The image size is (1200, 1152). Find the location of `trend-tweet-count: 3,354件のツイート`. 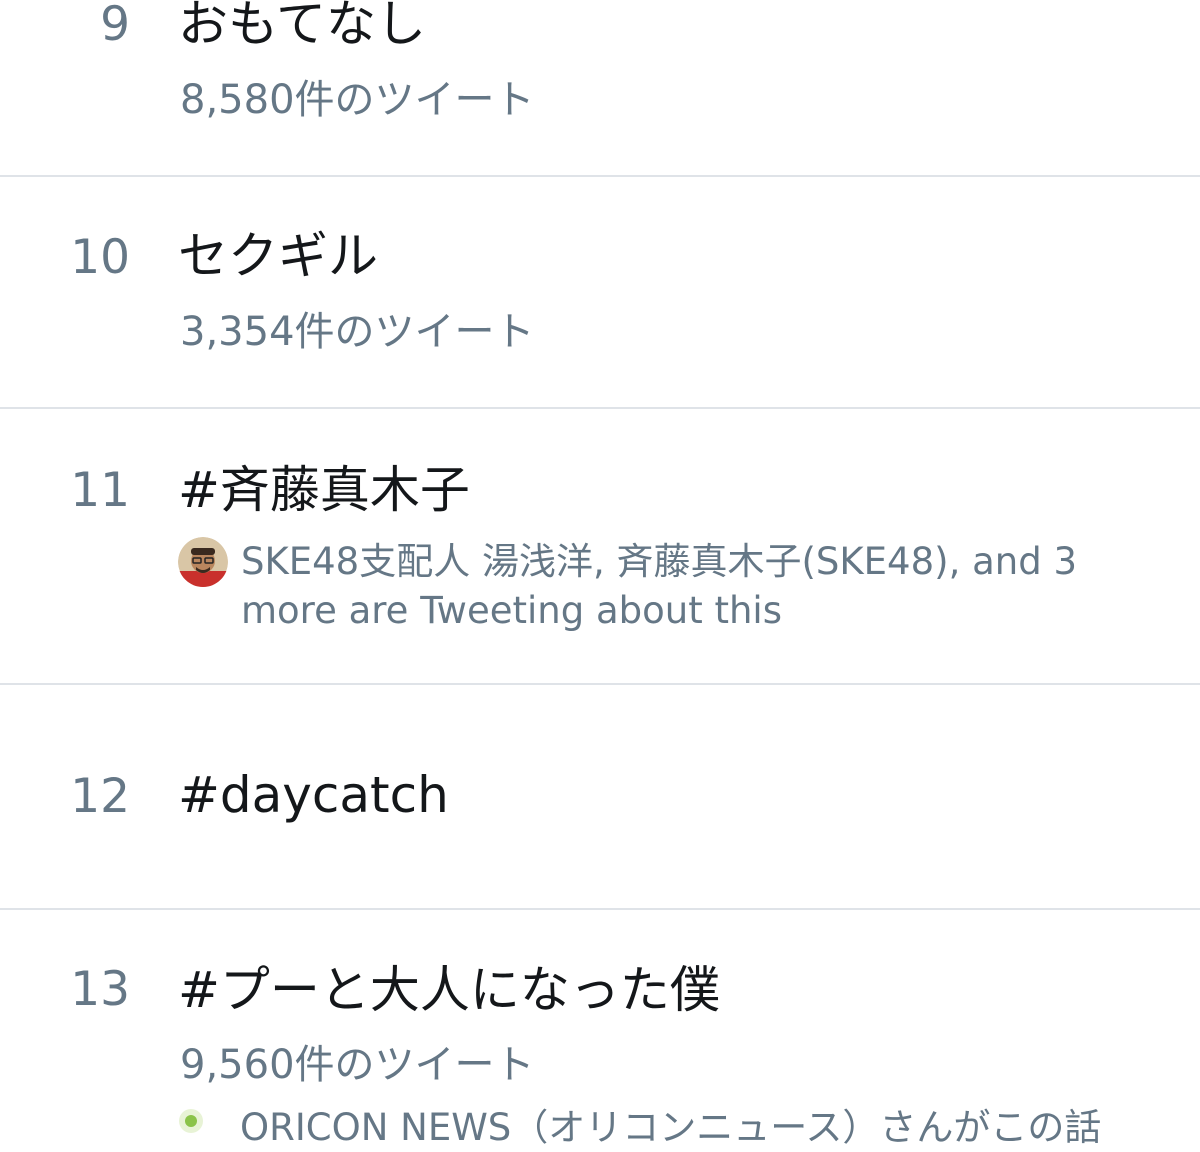

trend-tweet-count: 3,354件のツイート is located at coordinates (357, 332).